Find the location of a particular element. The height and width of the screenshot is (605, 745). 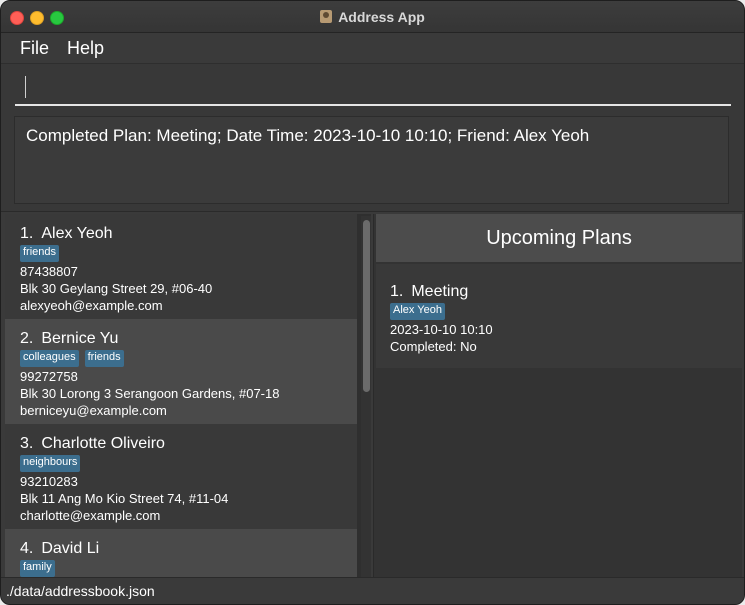

person-name: David Li is located at coordinates (70, 548).